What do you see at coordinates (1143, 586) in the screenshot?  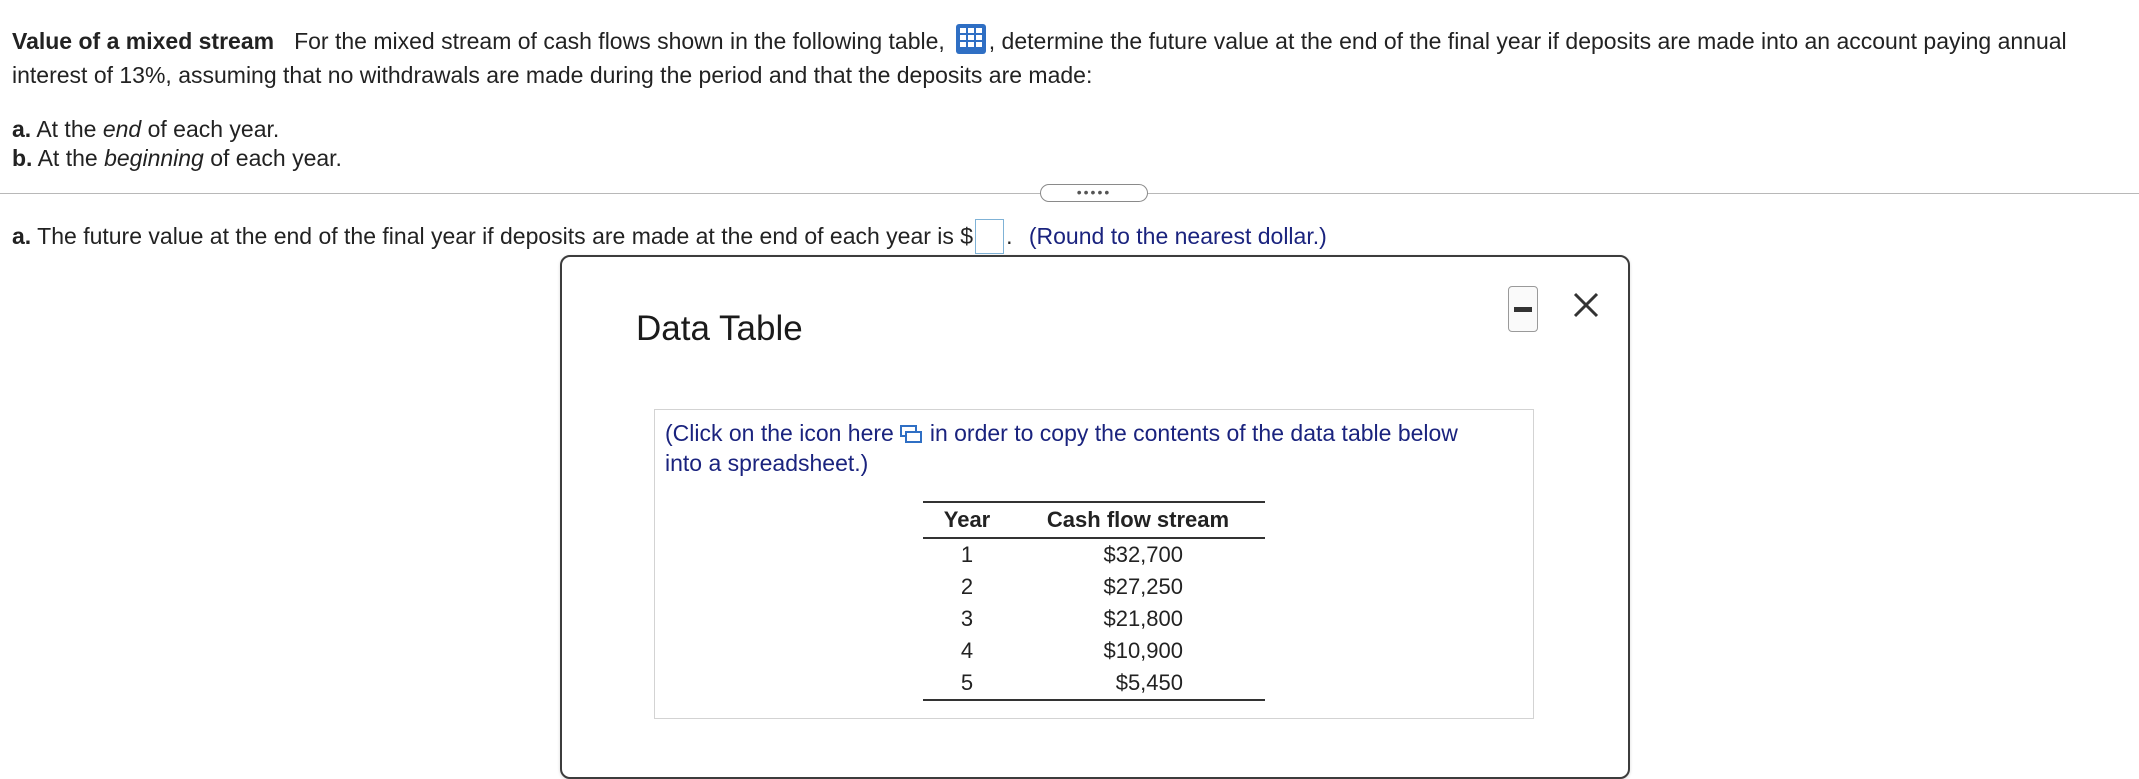 I see `cash-flow-value: $27,250` at bounding box center [1143, 586].